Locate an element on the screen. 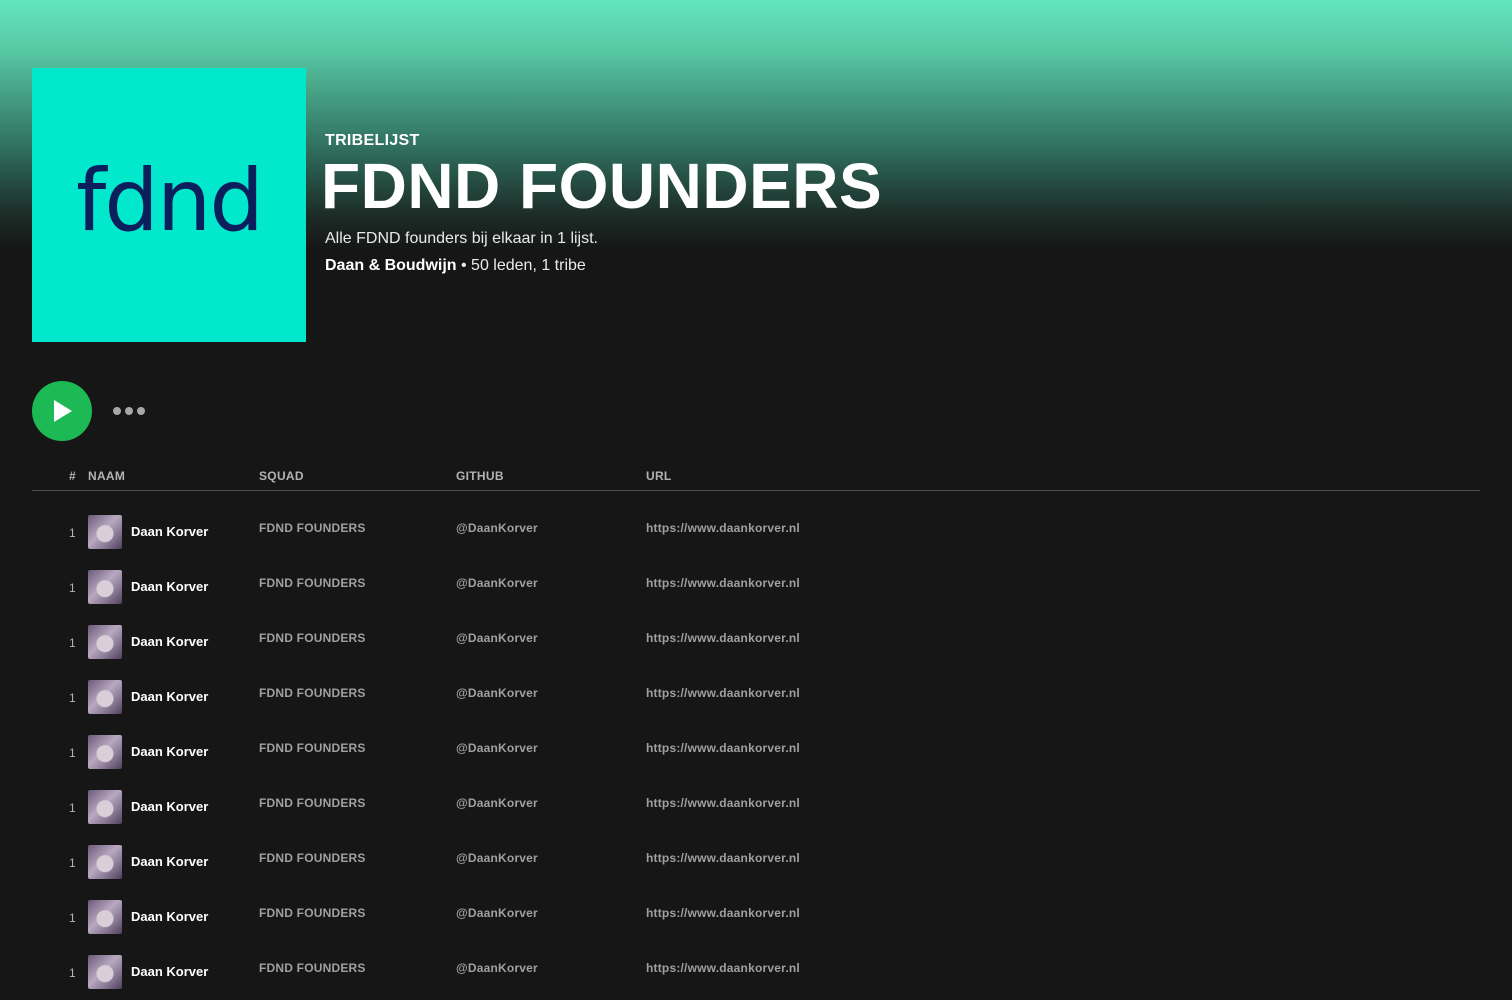  fdnd-logo: fdnd is located at coordinates (170, 201).